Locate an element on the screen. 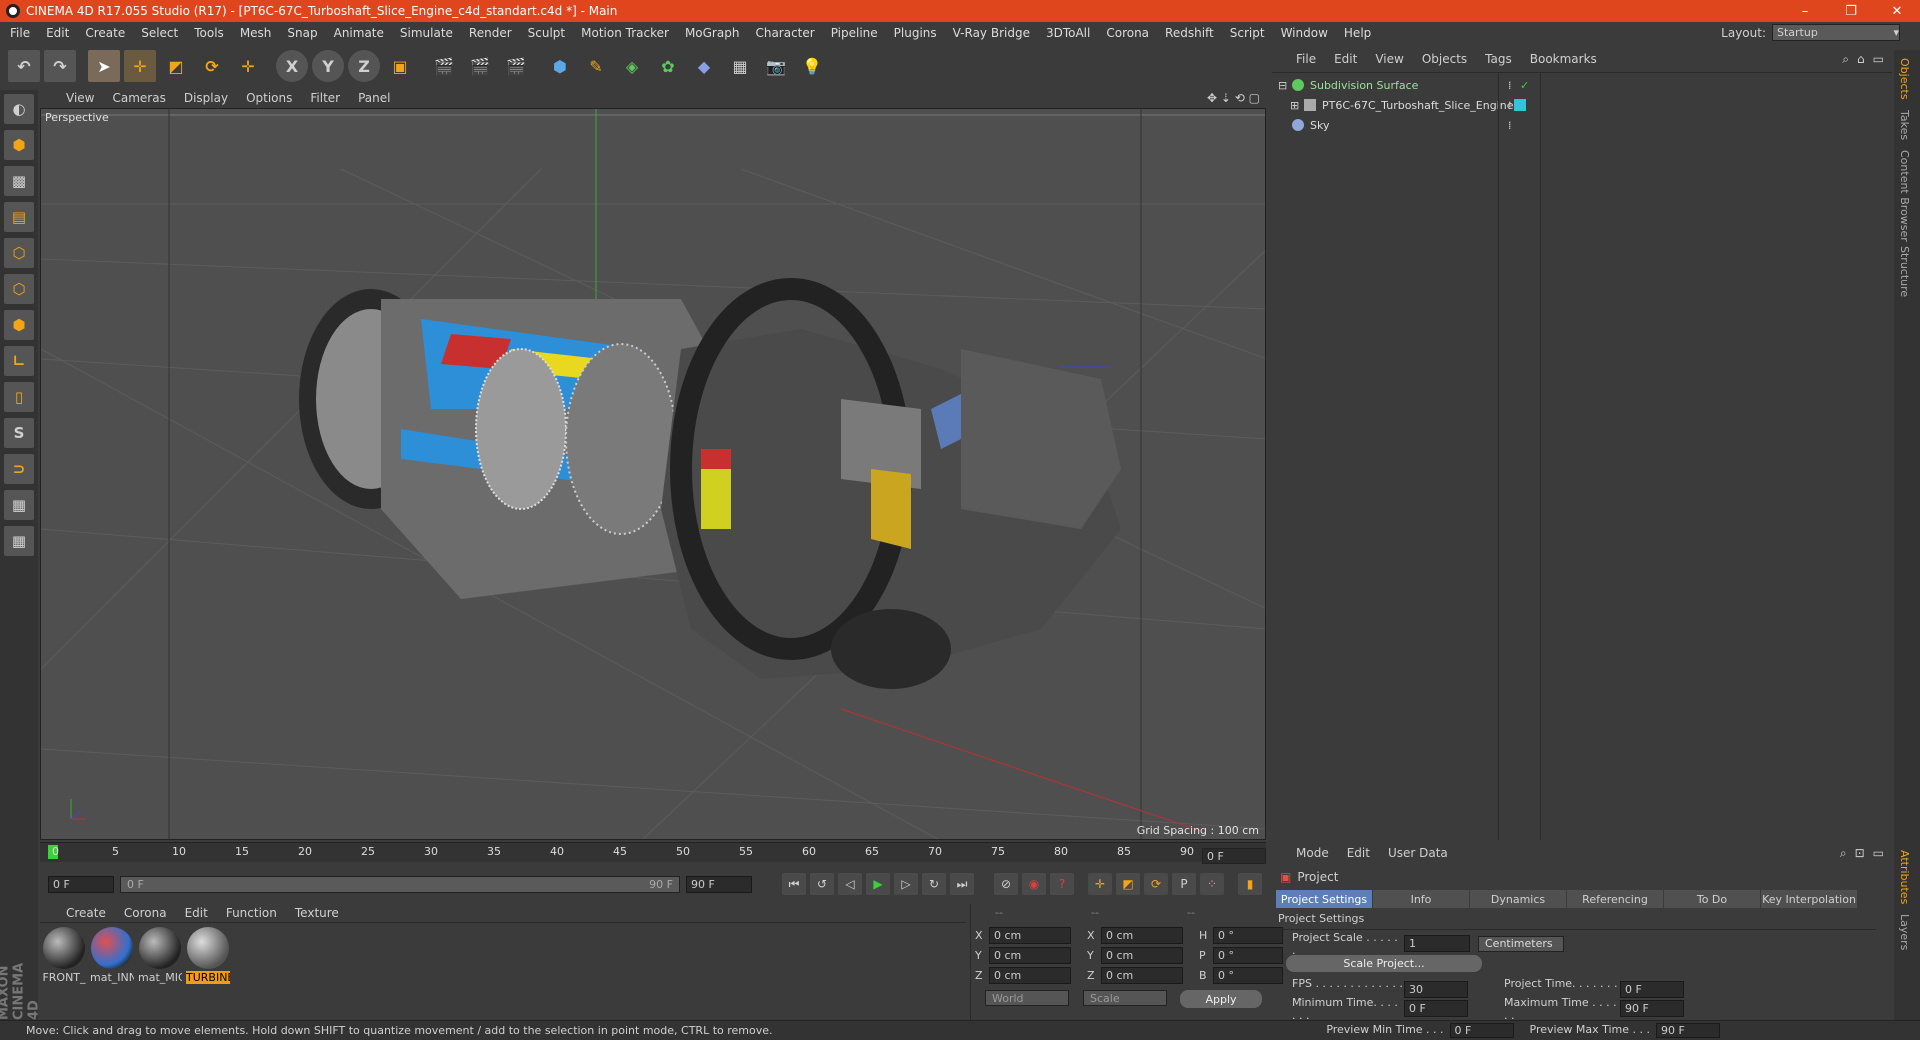  z-axis-button: Z is located at coordinates (364, 66).